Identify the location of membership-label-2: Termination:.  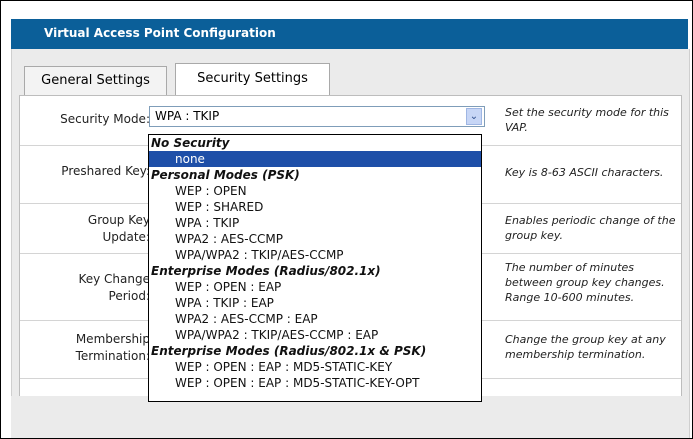
(112, 356).